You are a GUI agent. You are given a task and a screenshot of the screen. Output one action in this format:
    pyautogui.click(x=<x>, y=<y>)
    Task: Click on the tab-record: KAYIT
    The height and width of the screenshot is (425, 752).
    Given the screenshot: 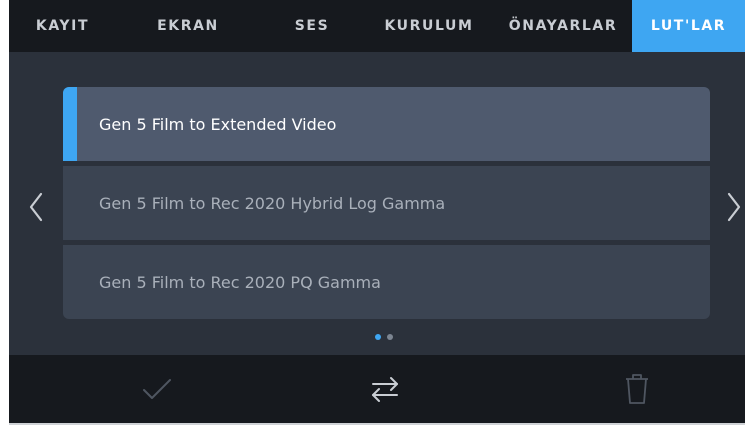 What is the action you would take?
    pyautogui.click(x=62, y=26)
    